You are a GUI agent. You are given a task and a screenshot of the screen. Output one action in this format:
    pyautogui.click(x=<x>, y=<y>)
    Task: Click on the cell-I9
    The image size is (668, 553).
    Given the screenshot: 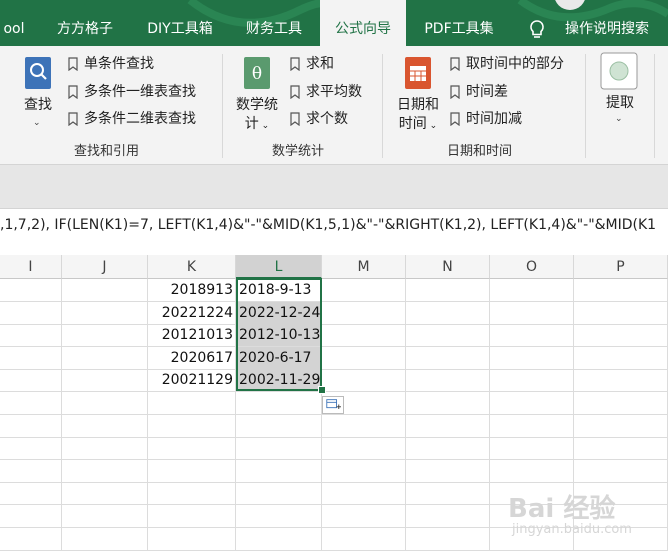 What is the action you would take?
    pyautogui.click(x=31, y=471)
    